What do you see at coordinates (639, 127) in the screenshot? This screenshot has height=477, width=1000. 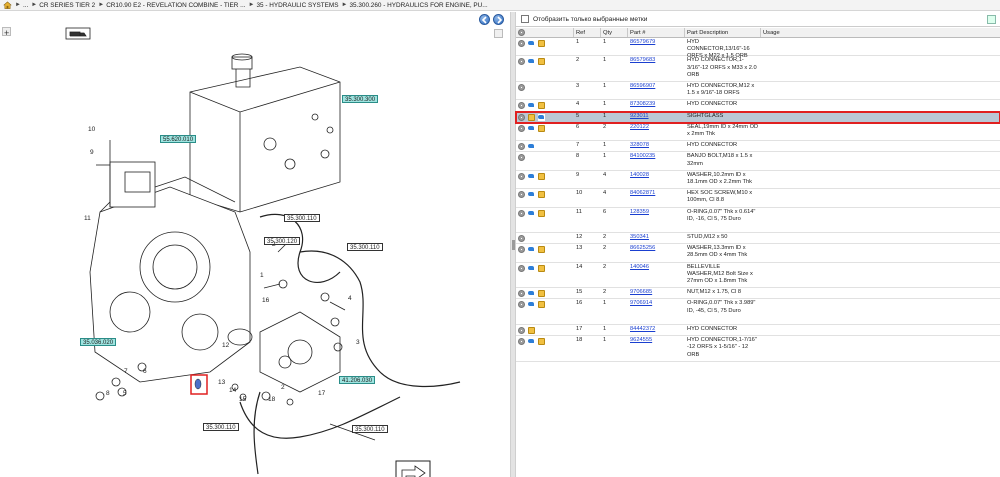 I see `part-number-link: 220122` at bounding box center [639, 127].